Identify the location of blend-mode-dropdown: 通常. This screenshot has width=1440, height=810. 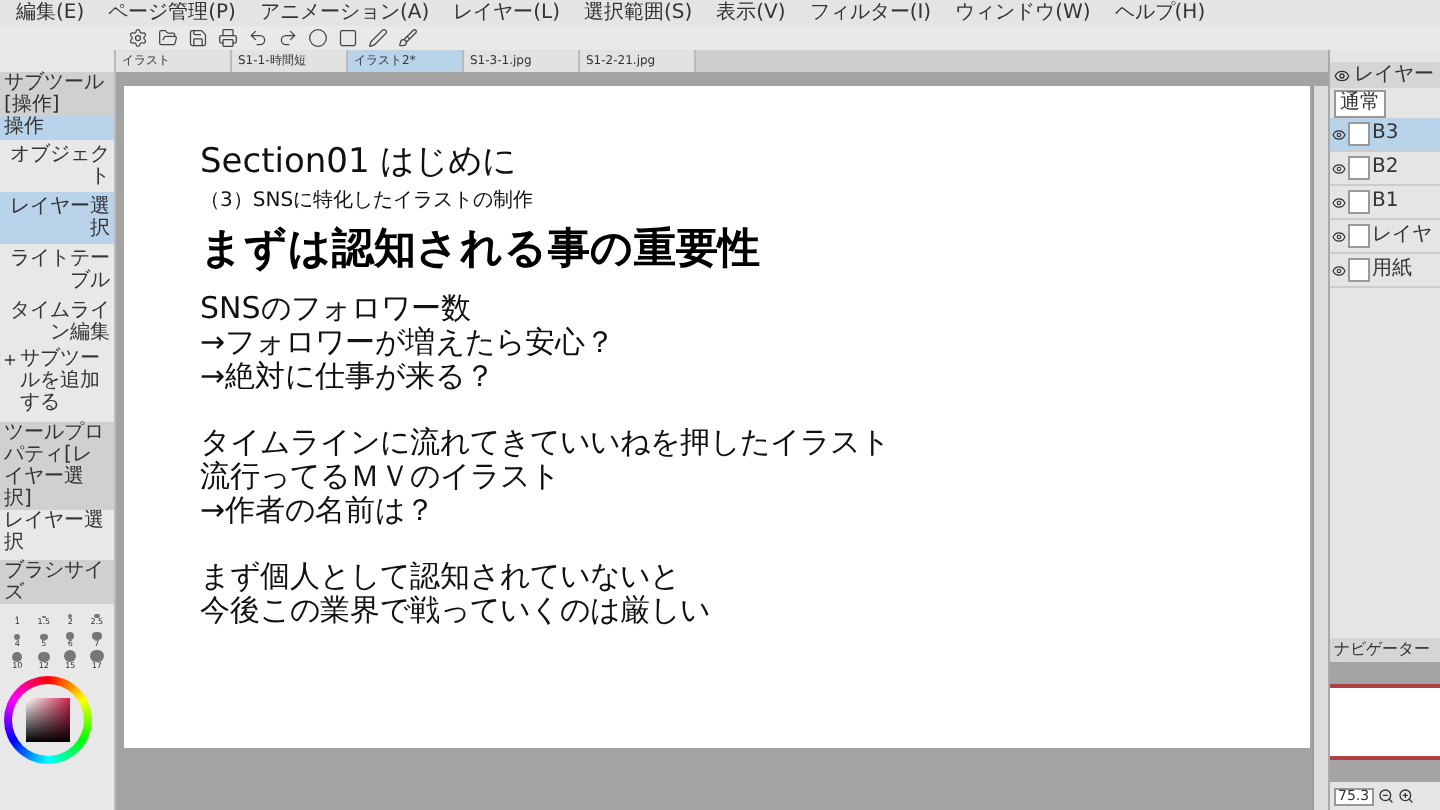
(1360, 104).